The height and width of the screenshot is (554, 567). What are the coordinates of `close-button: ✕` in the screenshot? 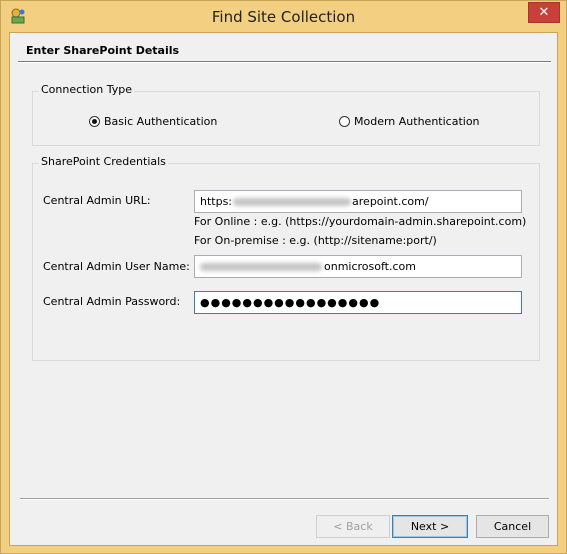 It's located at (544, 12).